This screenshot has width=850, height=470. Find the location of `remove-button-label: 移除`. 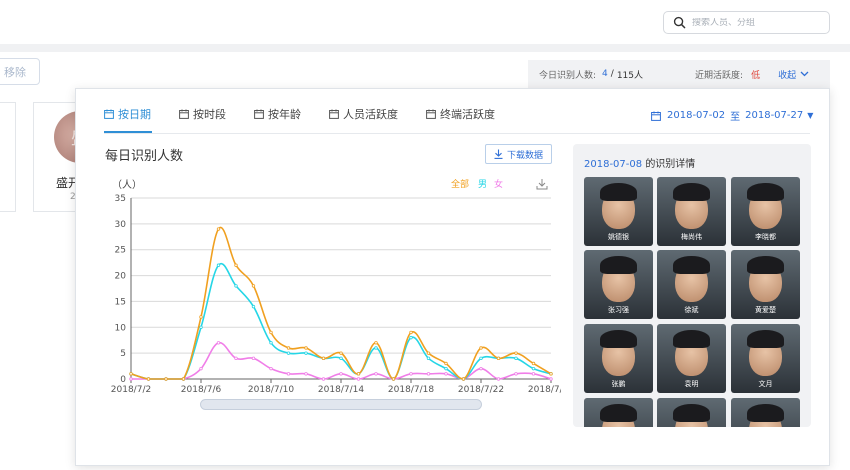

remove-button-label: 移除 is located at coordinates (15, 72).